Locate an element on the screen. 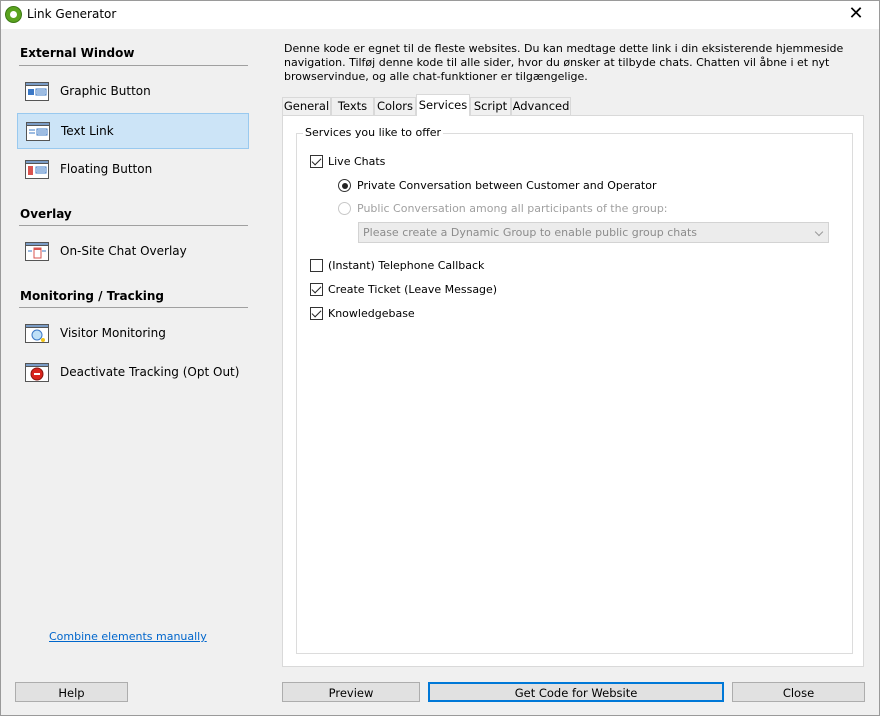 The width and height of the screenshot is (880, 716). graphic-button-icon is located at coordinates (37, 91).